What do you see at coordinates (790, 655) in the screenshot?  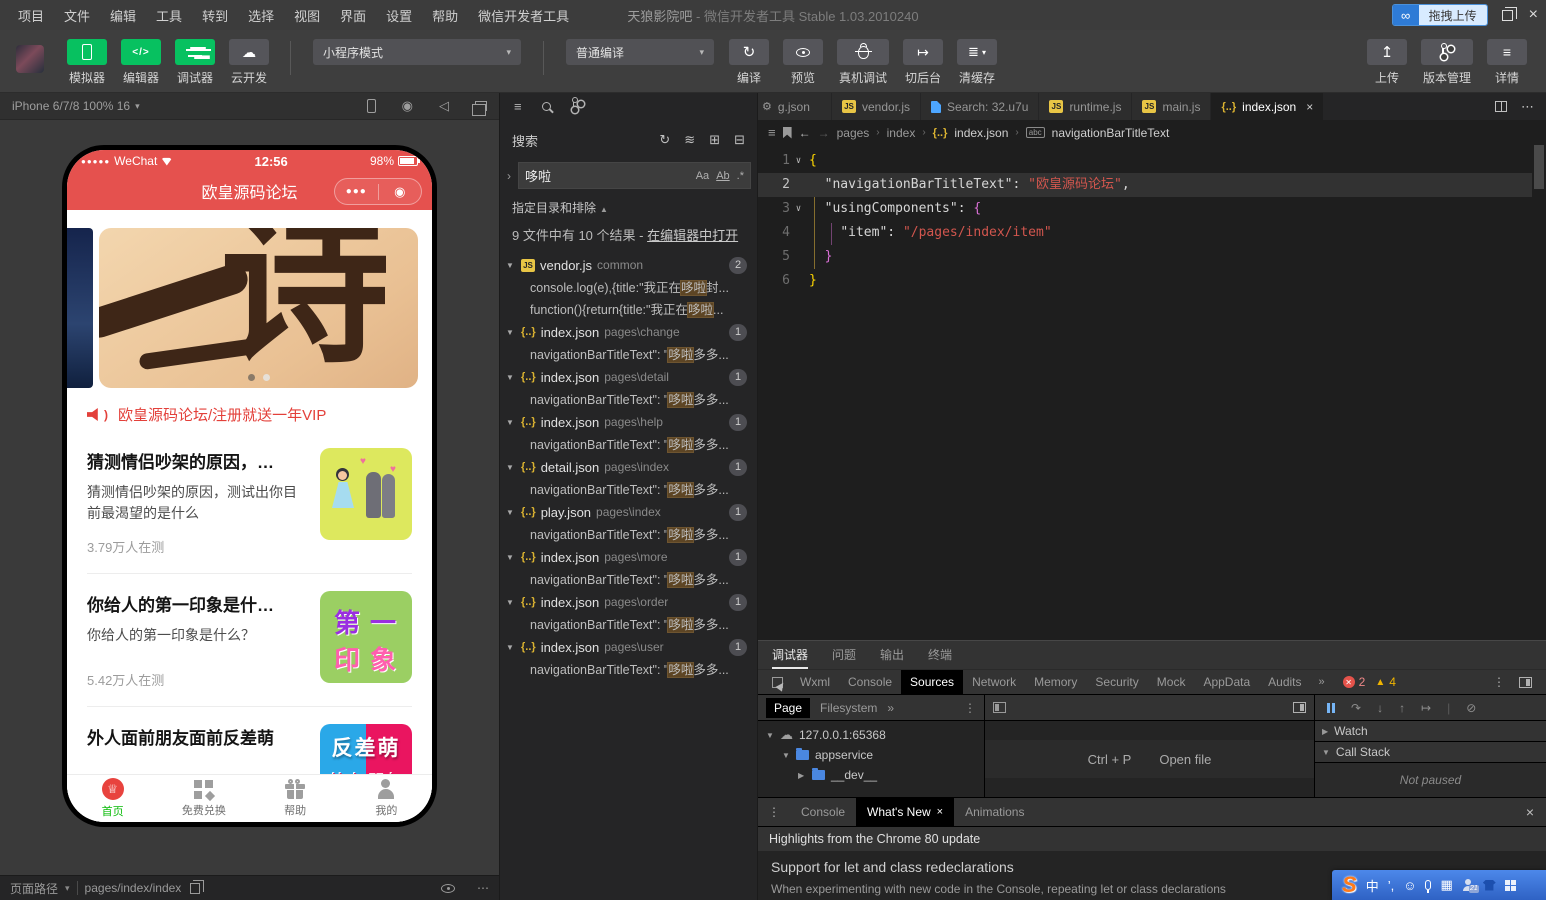 I see `debugger-tab: 调试器` at bounding box center [790, 655].